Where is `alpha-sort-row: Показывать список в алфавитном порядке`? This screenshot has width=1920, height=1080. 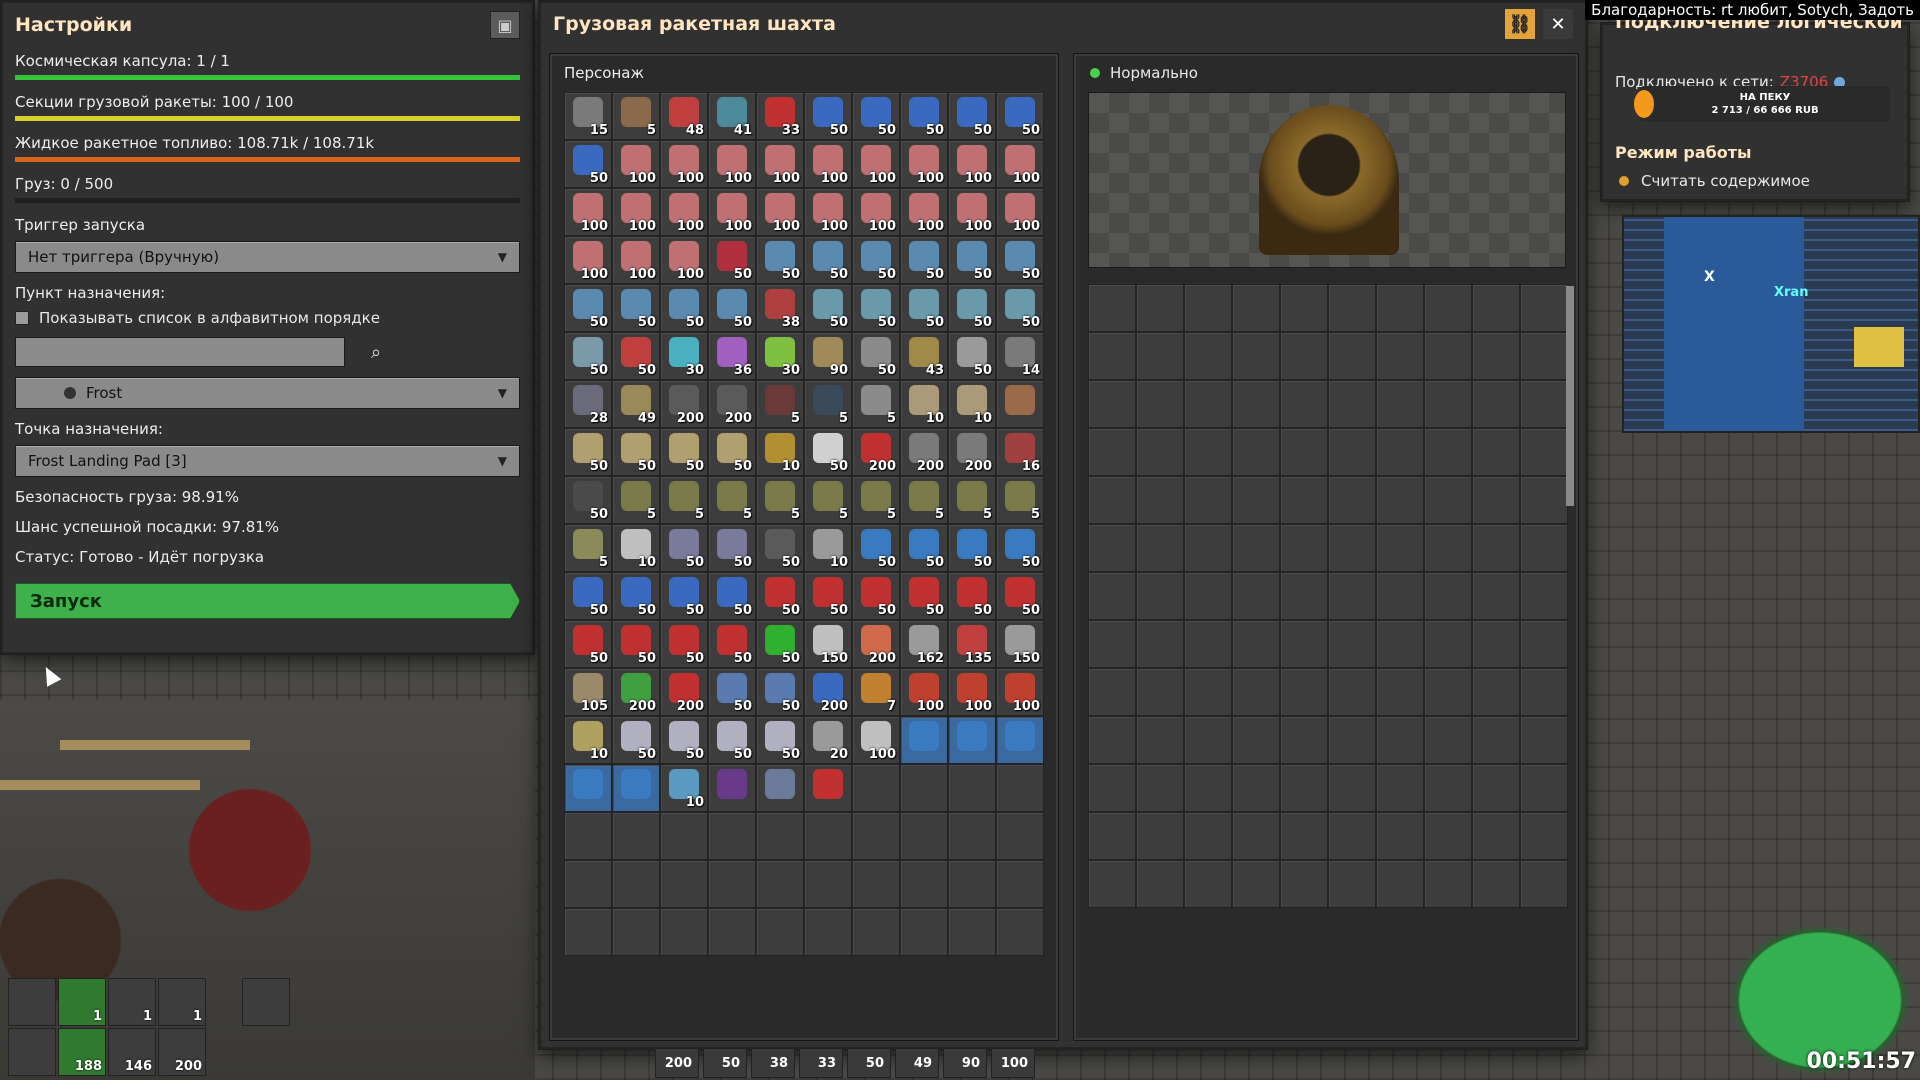 alpha-sort-row: Показывать список в алфавитном порядке is located at coordinates (267, 318).